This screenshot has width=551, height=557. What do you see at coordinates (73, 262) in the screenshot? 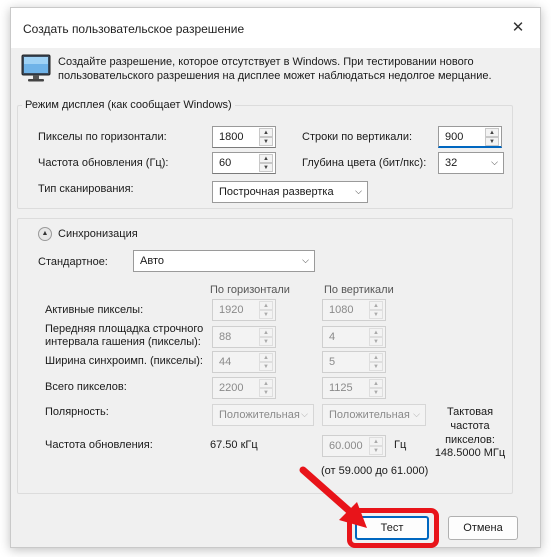
I see `standard-label: Стандартное:` at bounding box center [73, 262].